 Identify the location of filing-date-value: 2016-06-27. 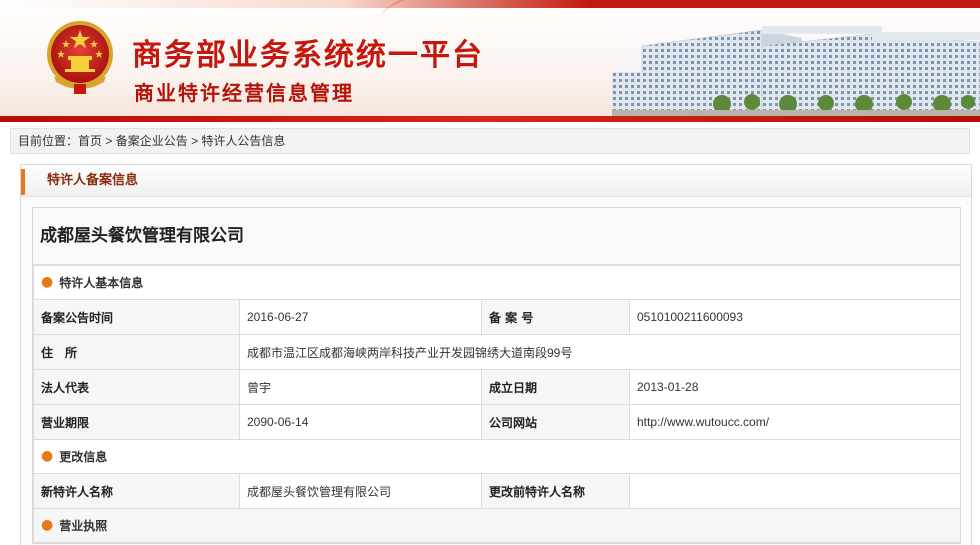
(360, 317).